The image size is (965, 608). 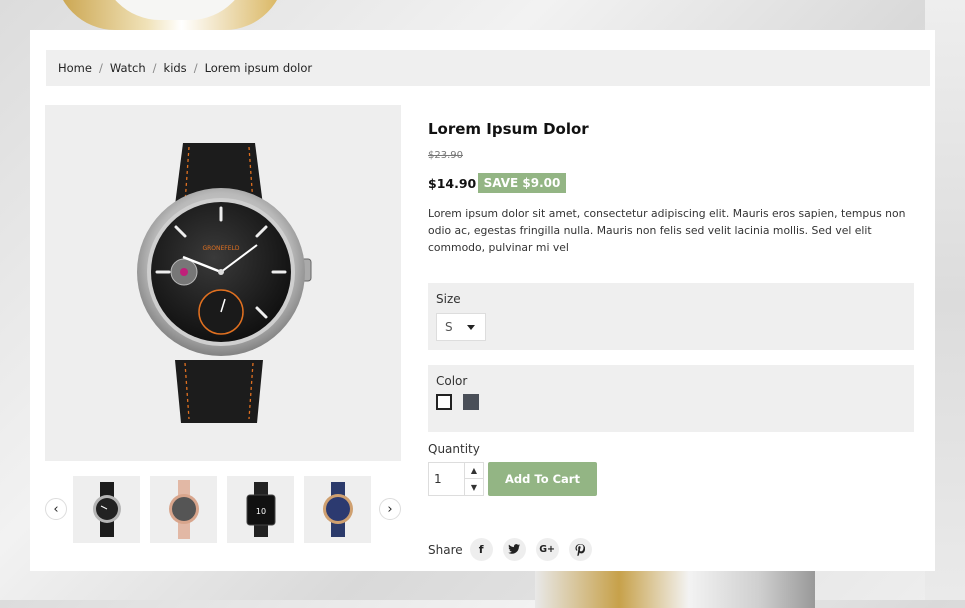 What do you see at coordinates (223, 509) in the screenshot?
I see `thumbnail-carousel: ‹ 10 ›` at bounding box center [223, 509].